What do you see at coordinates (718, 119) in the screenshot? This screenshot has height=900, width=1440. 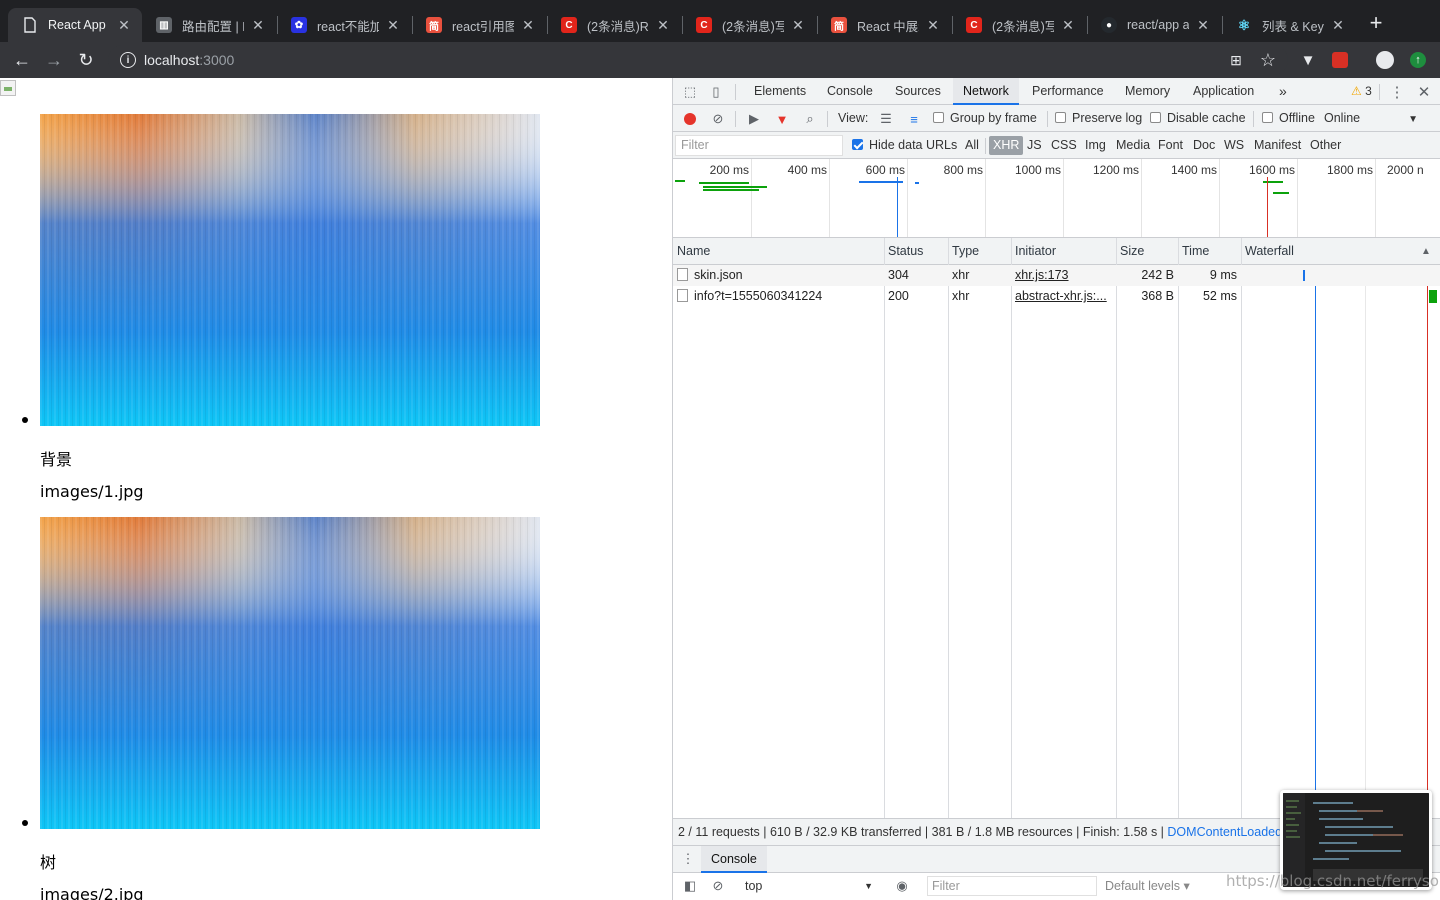 I see `clear-icon: ⊘` at bounding box center [718, 119].